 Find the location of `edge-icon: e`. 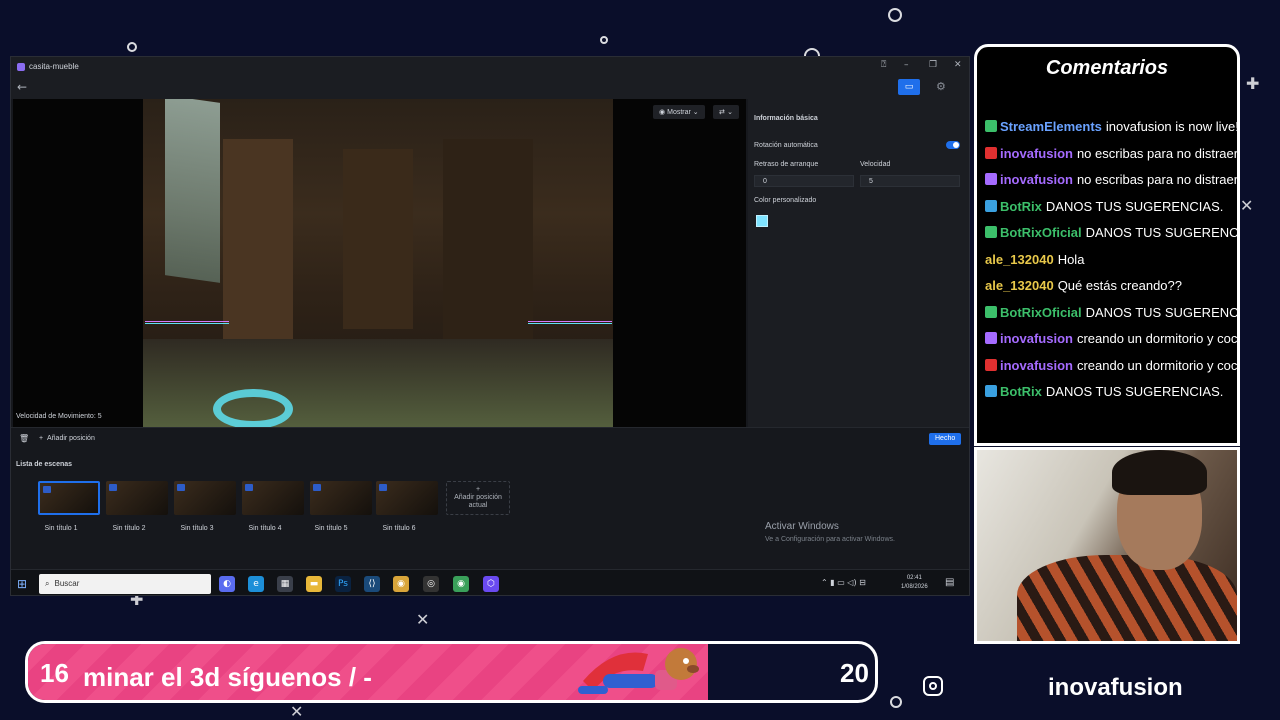

edge-icon: e is located at coordinates (256, 584).